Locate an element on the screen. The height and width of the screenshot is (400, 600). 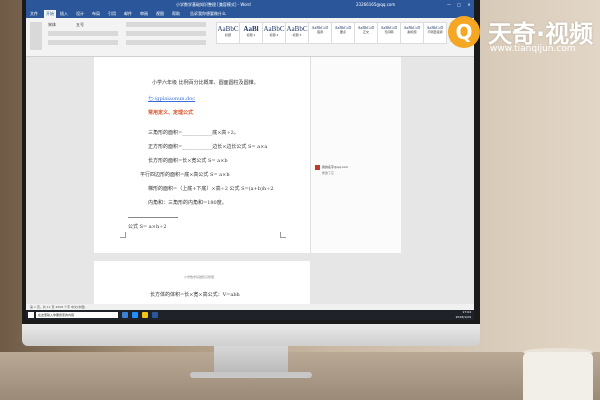
tab-mailings: 邮件 is located at coordinates (128, 14).